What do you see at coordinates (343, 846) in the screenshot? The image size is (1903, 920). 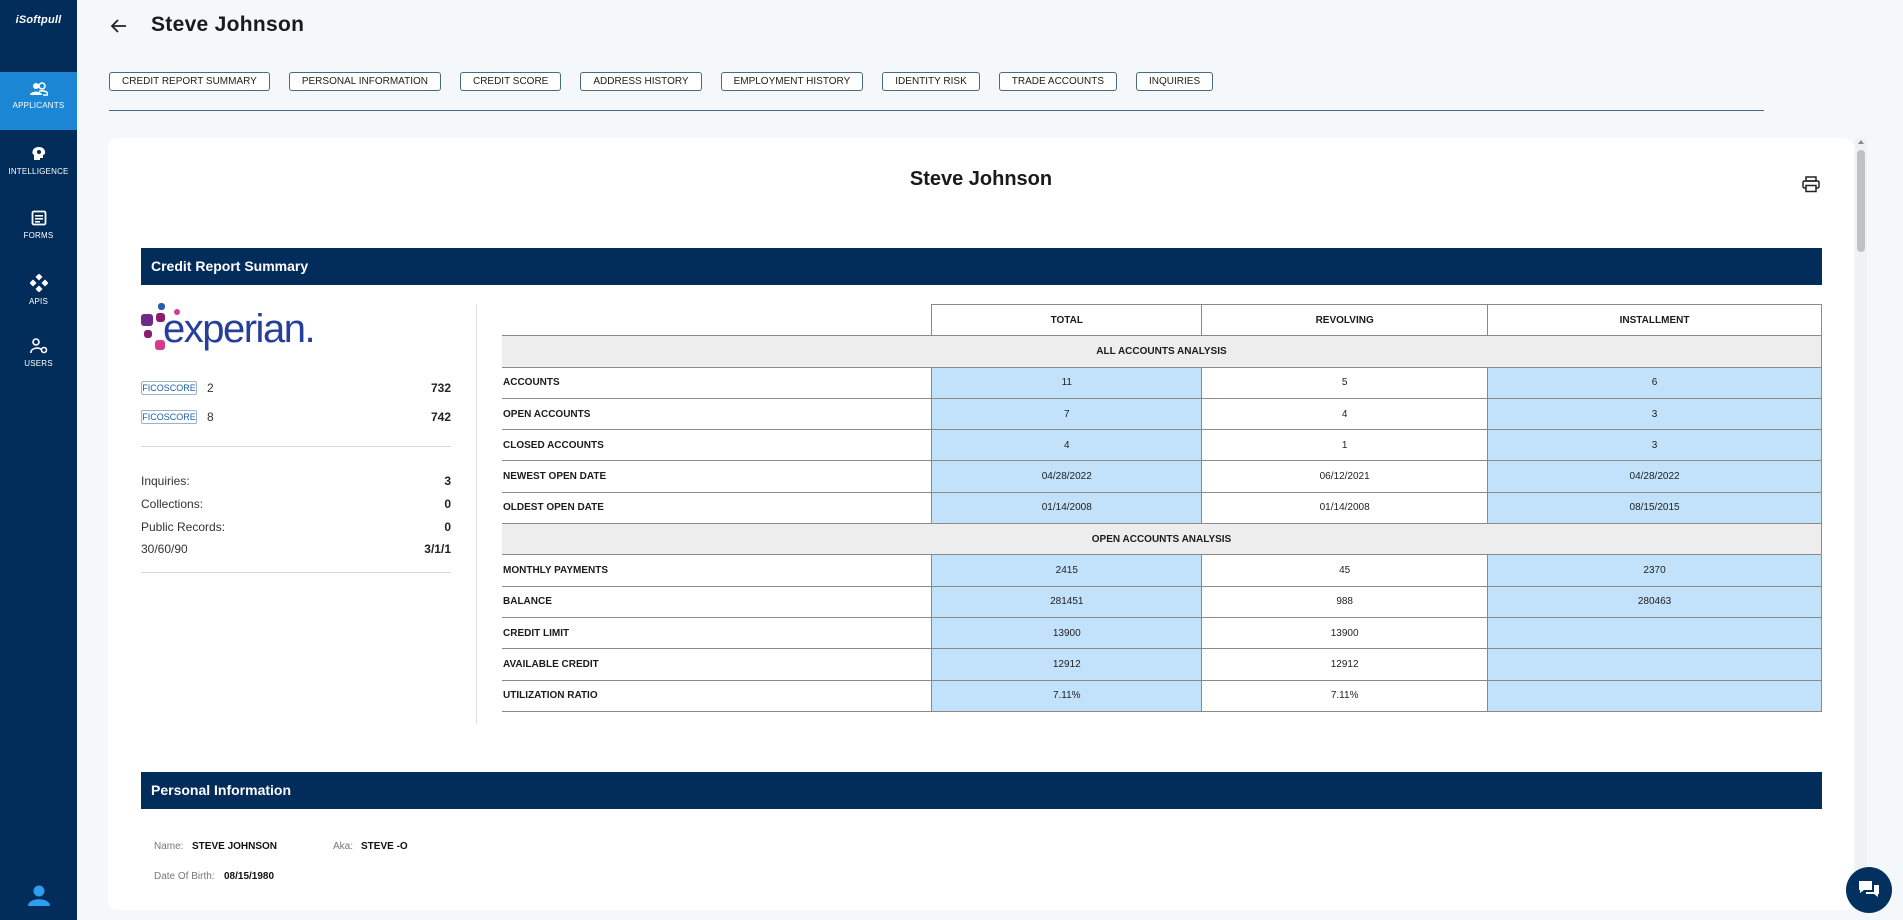 I see `aka-label: Aka:` at bounding box center [343, 846].